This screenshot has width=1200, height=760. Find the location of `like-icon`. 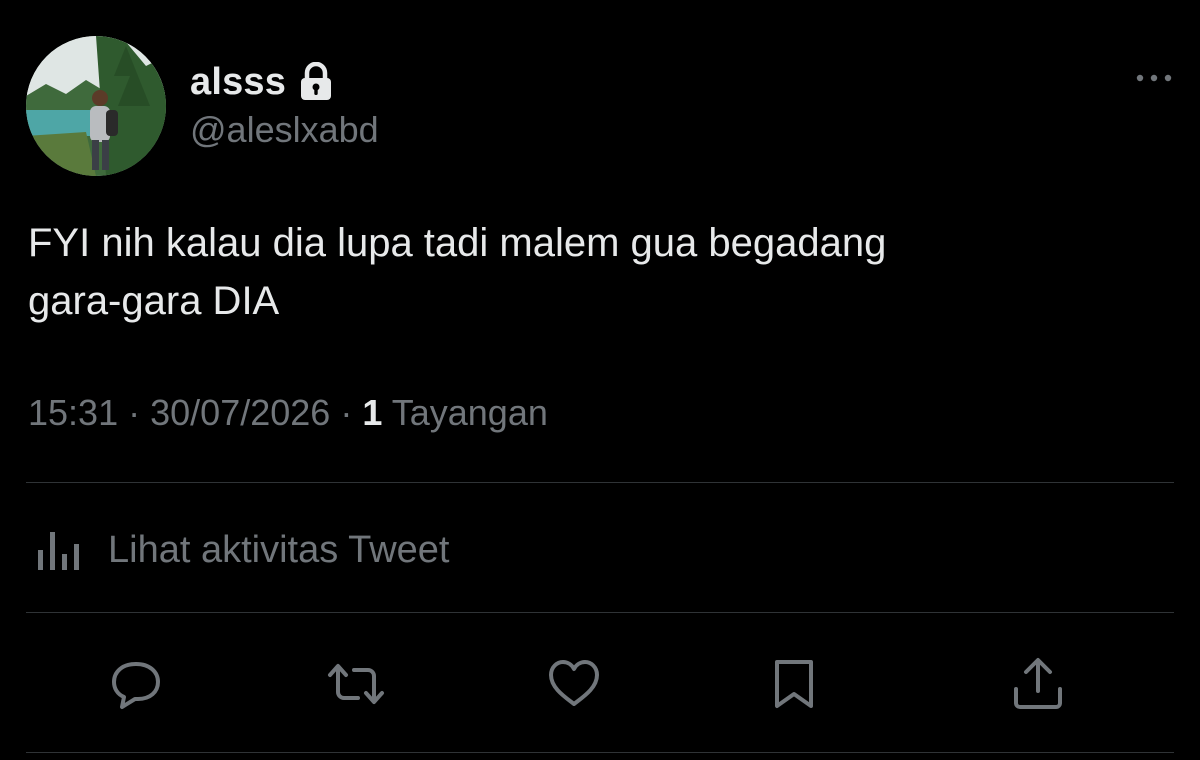

like-icon is located at coordinates (574, 684).